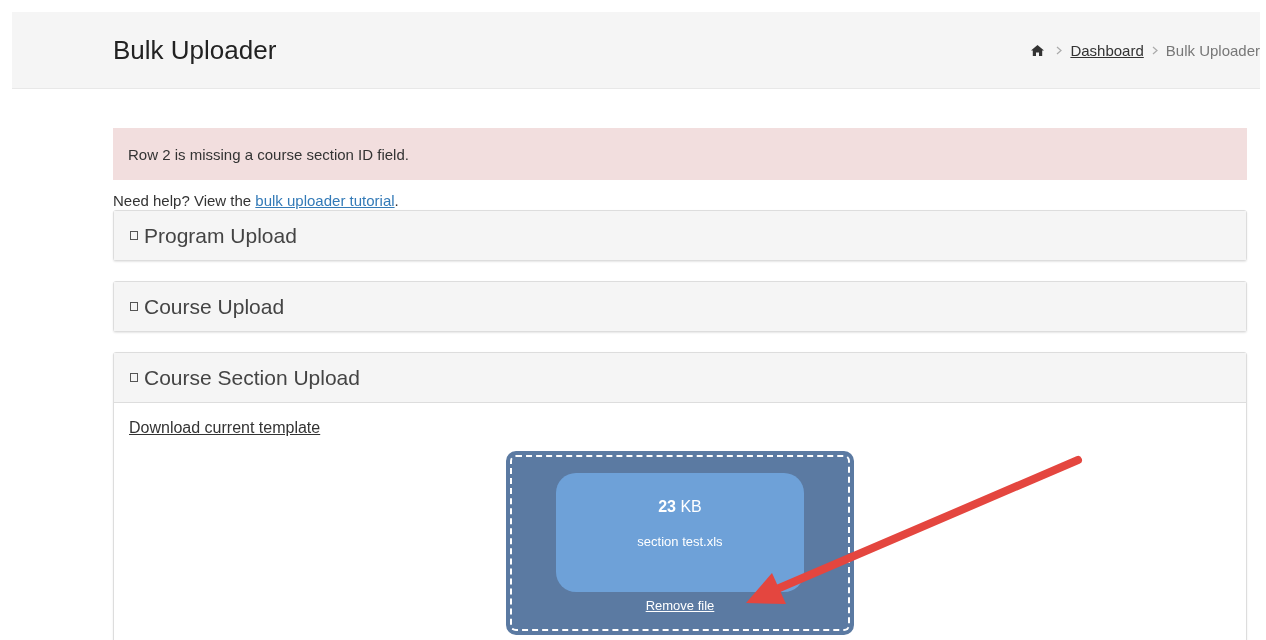  I want to click on file-name: section test.xls, so click(680, 541).